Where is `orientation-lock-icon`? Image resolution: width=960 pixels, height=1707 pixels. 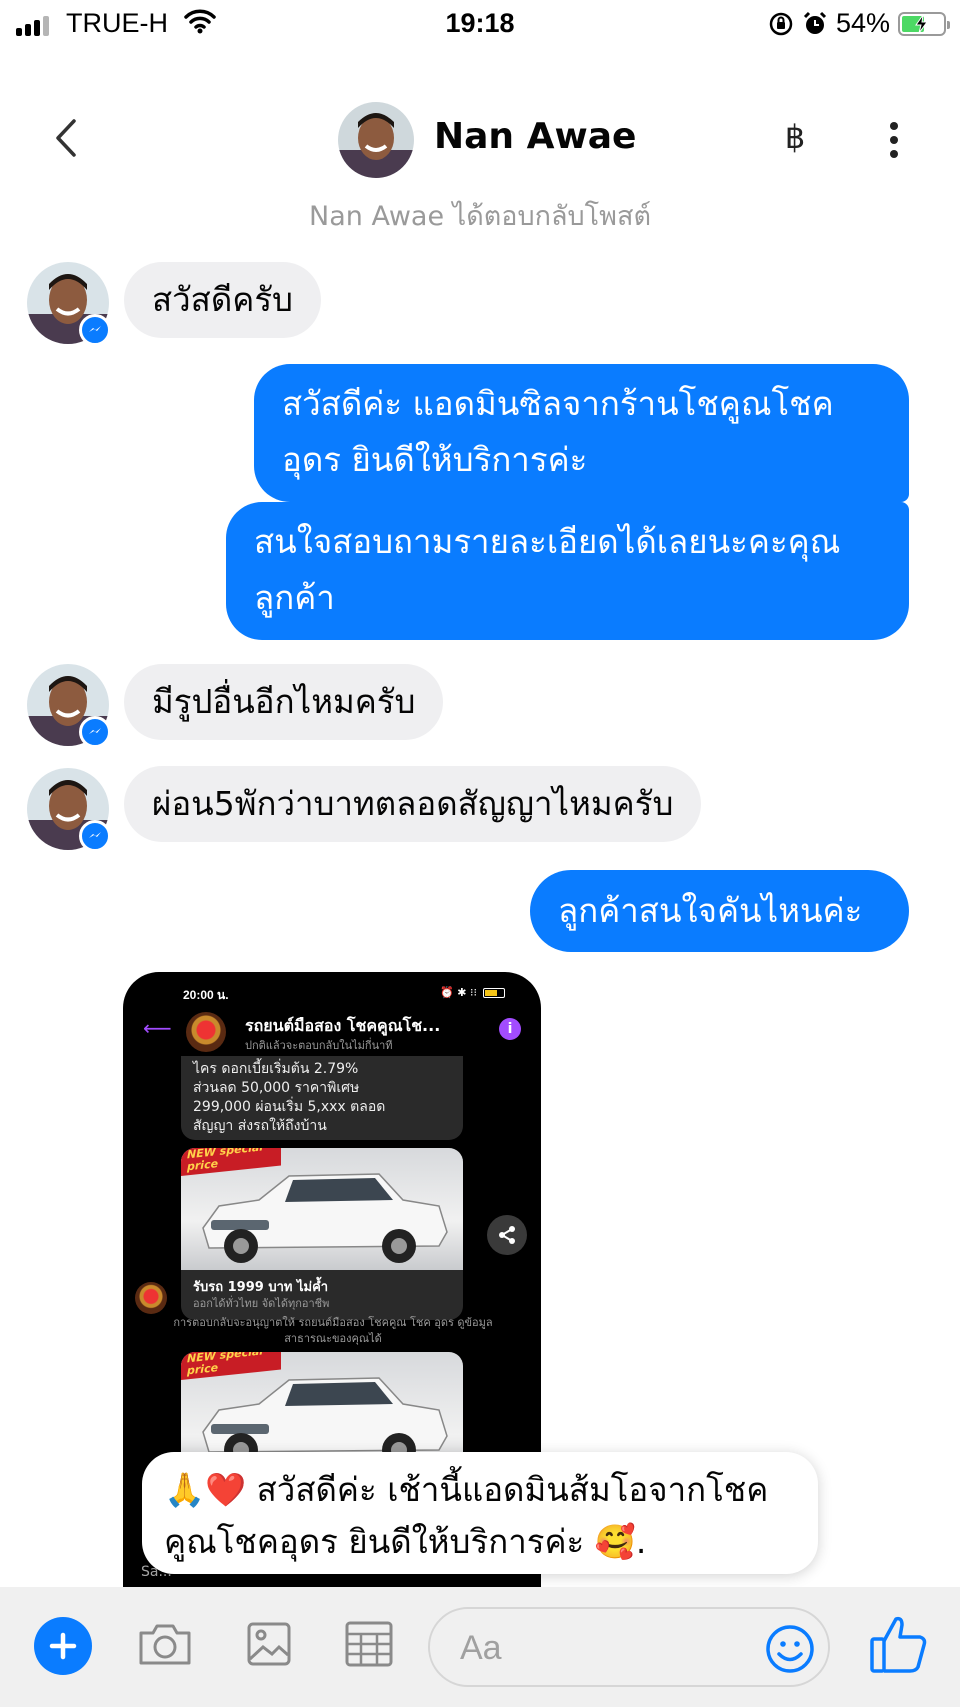
orientation-lock-icon is located at coordinates (781, 23).